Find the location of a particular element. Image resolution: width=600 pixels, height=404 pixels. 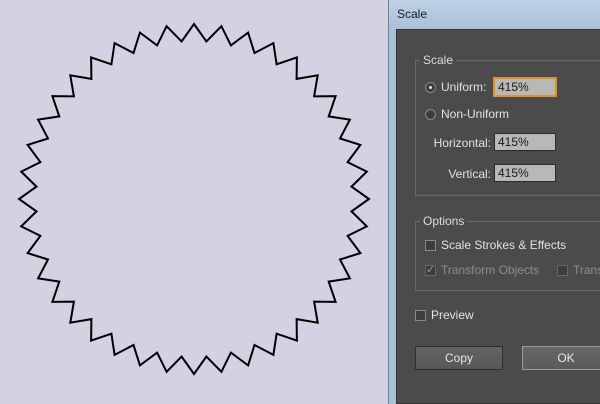

preview-label: Preview is located at coordinates (452, 315).